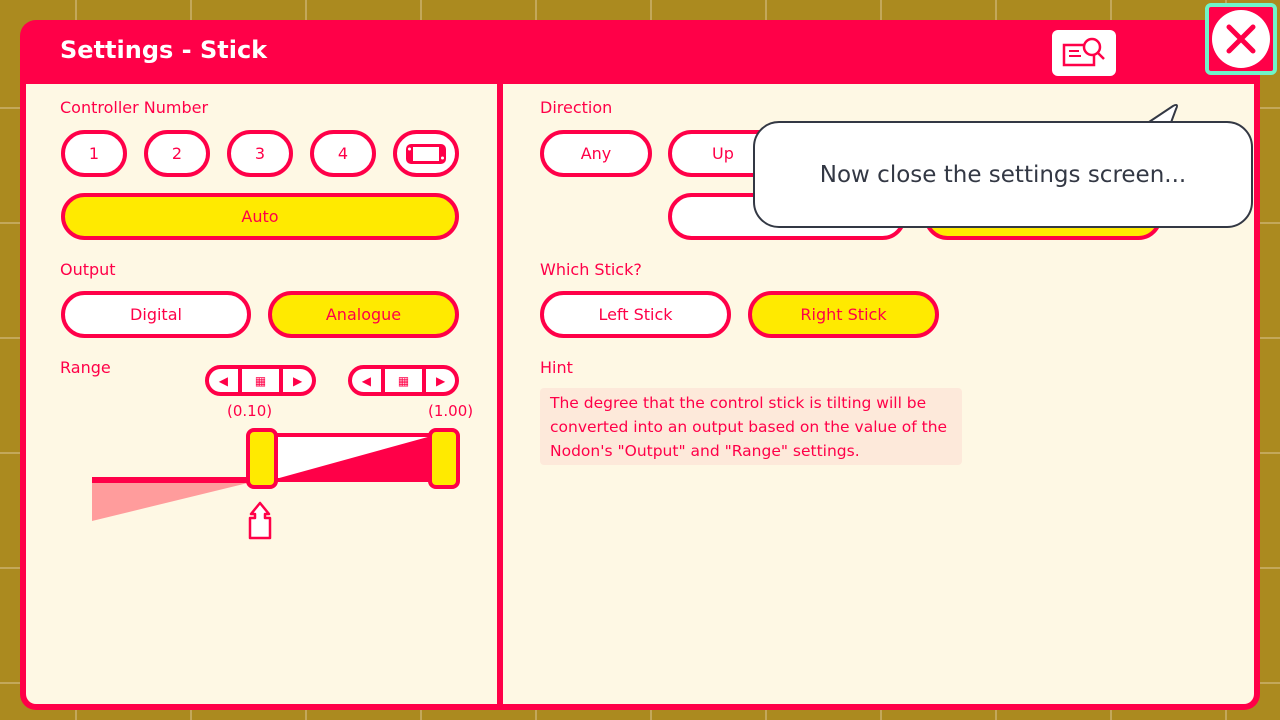 The image size is (1280, 720). I want to click on manual-search-icon, so click(1083, 52).